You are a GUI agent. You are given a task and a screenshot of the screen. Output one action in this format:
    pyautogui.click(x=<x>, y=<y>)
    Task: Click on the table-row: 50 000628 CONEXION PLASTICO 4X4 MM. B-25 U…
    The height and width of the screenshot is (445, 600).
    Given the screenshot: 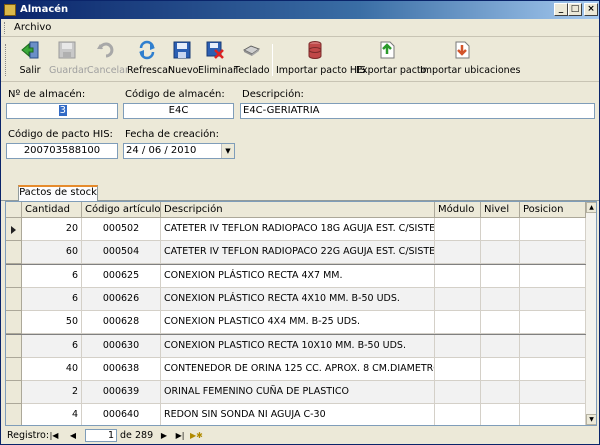 What is the action you would take?
    pyautogui.click(x=296, y=323)
    